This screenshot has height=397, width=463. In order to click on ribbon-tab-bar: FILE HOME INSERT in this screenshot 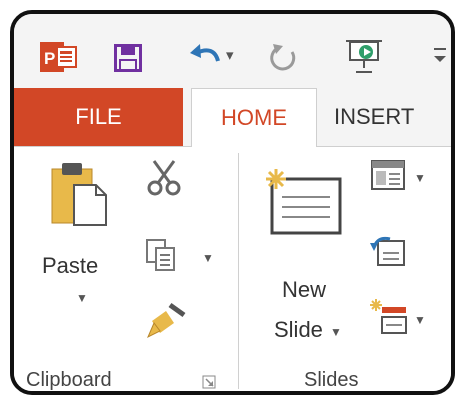, I will do `click(232, 117)`.